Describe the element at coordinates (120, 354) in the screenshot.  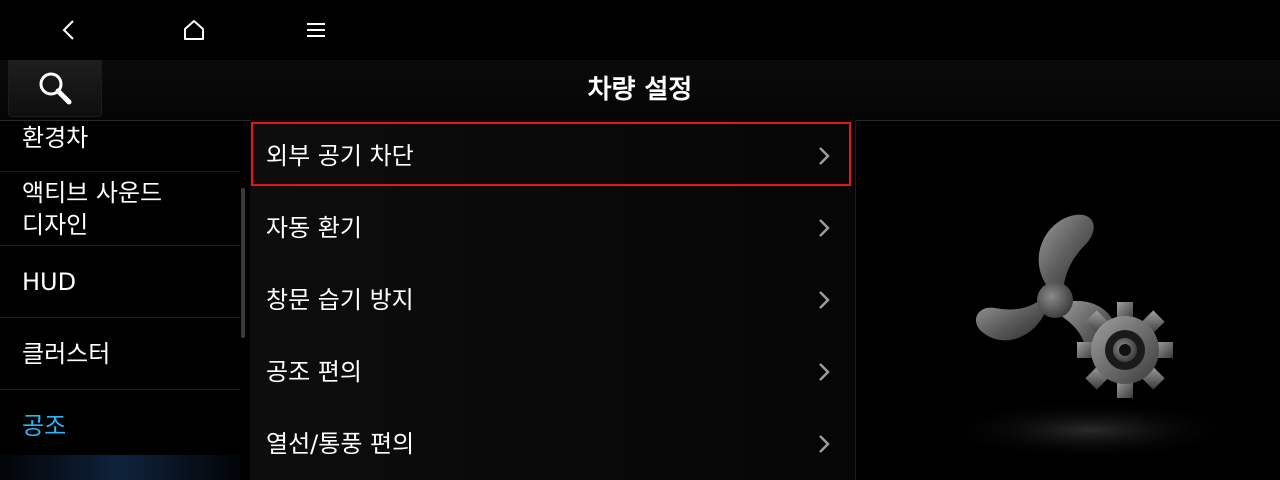
I see `sidebar-item-cluster: 클러스터` at that location.